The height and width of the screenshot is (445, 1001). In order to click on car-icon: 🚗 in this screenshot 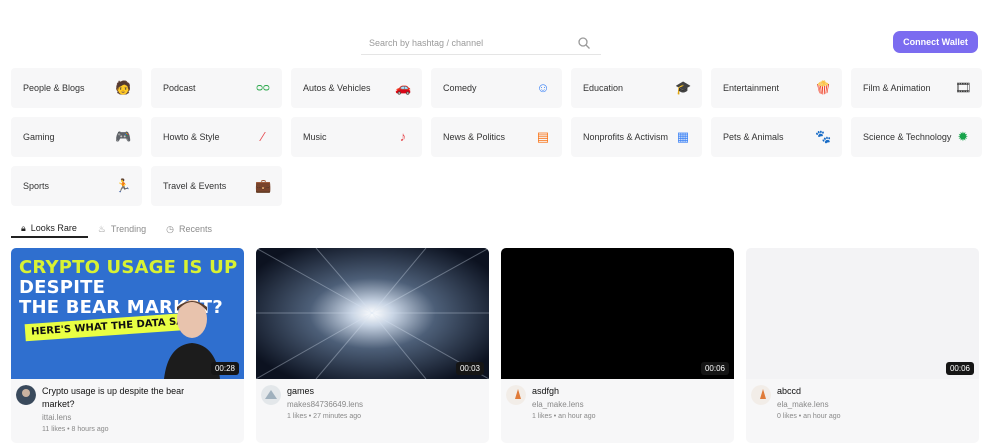, I will do `click(403, 87)`.